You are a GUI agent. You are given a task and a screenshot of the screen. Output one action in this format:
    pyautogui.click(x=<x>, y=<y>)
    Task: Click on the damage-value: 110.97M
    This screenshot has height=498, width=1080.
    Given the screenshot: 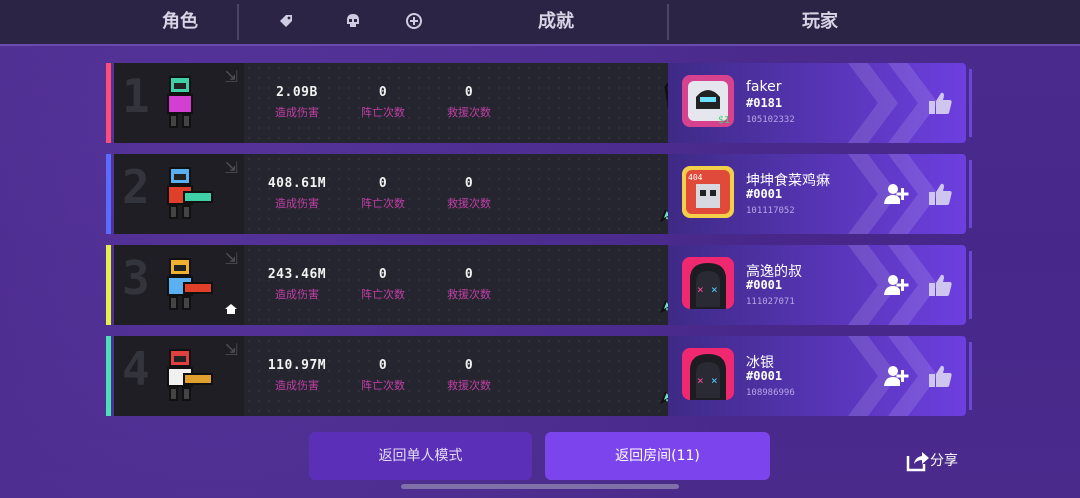 What is the action you would take?
    pyautogui.click(x=297, y=365)
    